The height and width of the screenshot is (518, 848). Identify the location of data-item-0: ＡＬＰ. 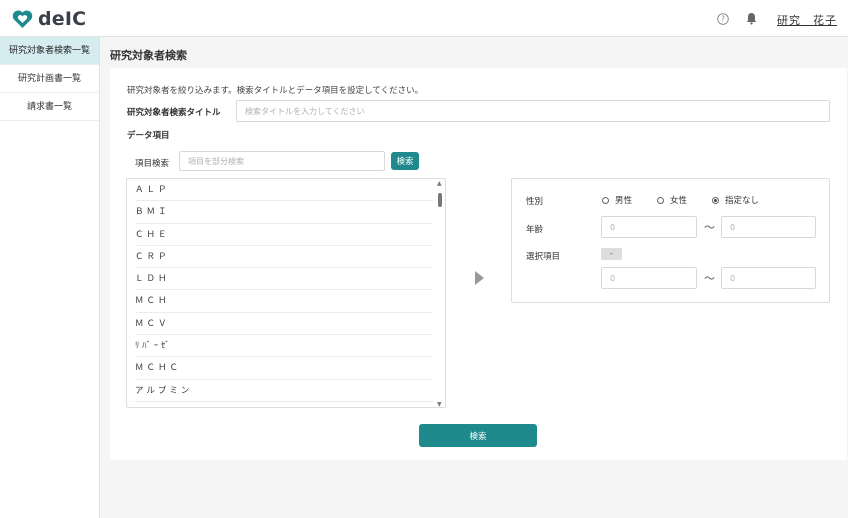
(284, 190).